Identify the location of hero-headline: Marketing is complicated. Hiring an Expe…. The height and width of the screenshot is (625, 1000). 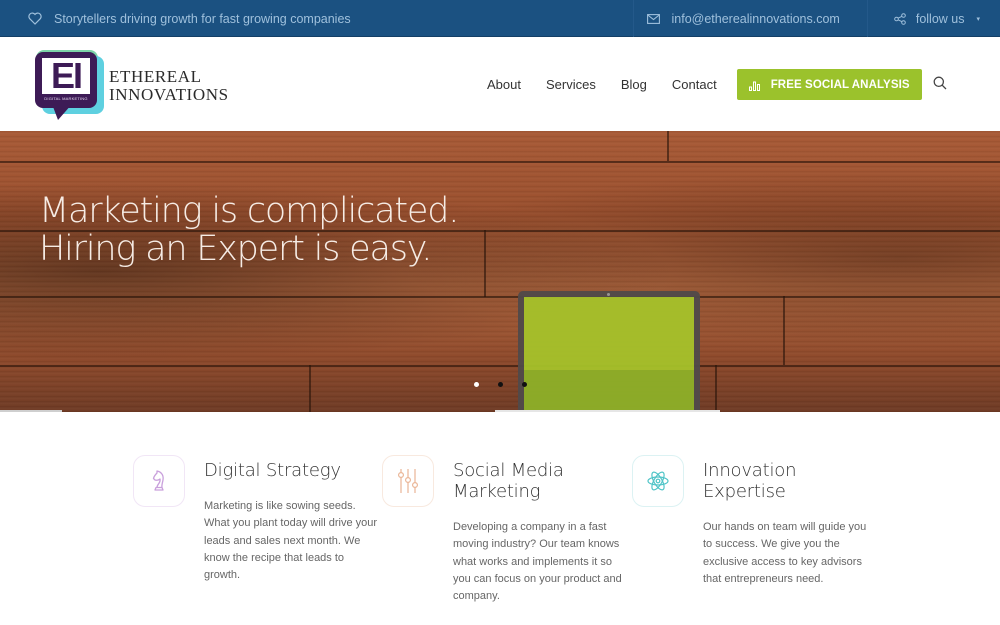
(249, 230).